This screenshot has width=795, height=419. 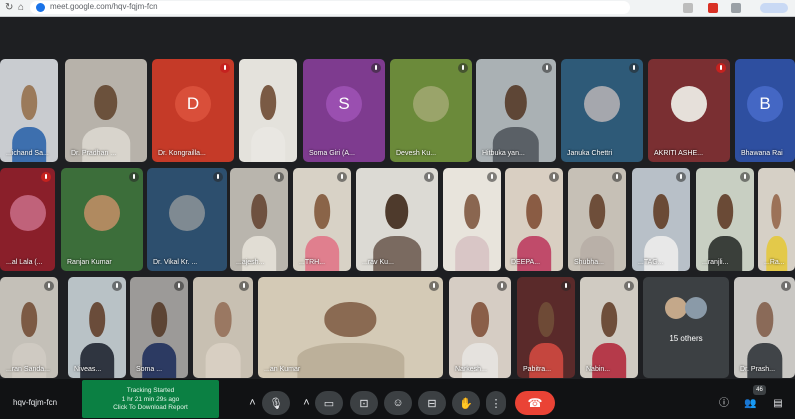 I want to click on microphone-button: 🎙, so click(x=276, y=403).